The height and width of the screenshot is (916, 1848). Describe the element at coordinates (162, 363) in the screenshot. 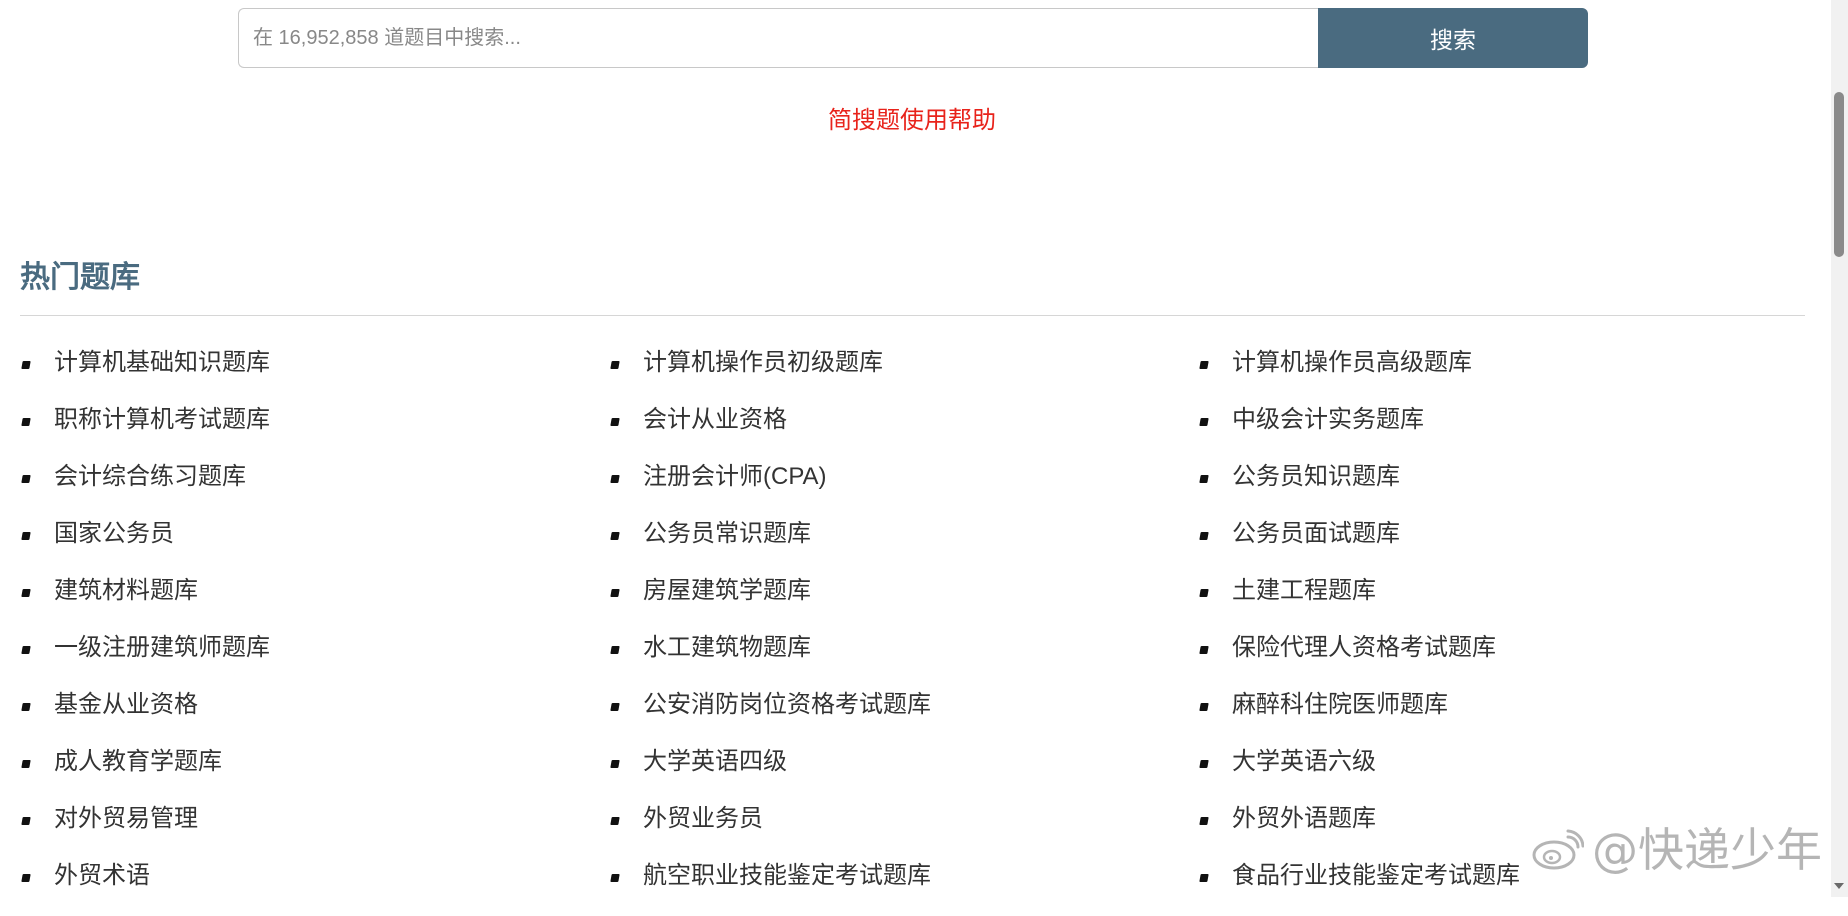

I see `question-bank-link: 计算机基础知识题库` at that location.